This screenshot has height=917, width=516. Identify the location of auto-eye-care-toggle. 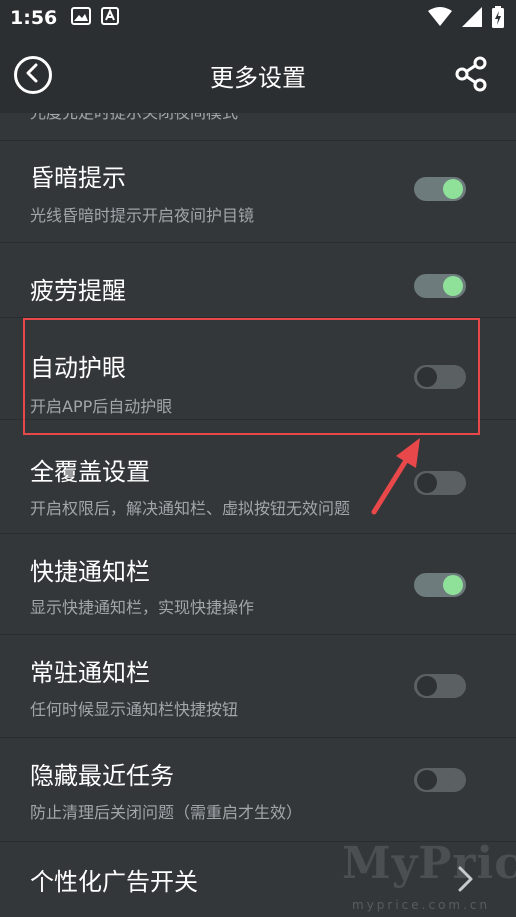
(440, 377).